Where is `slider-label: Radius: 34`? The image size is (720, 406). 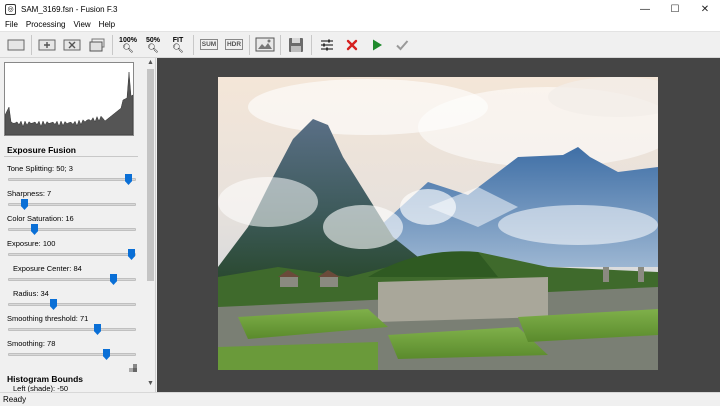
slider-label: Radius: 34 is located at coordinates (31, 293).